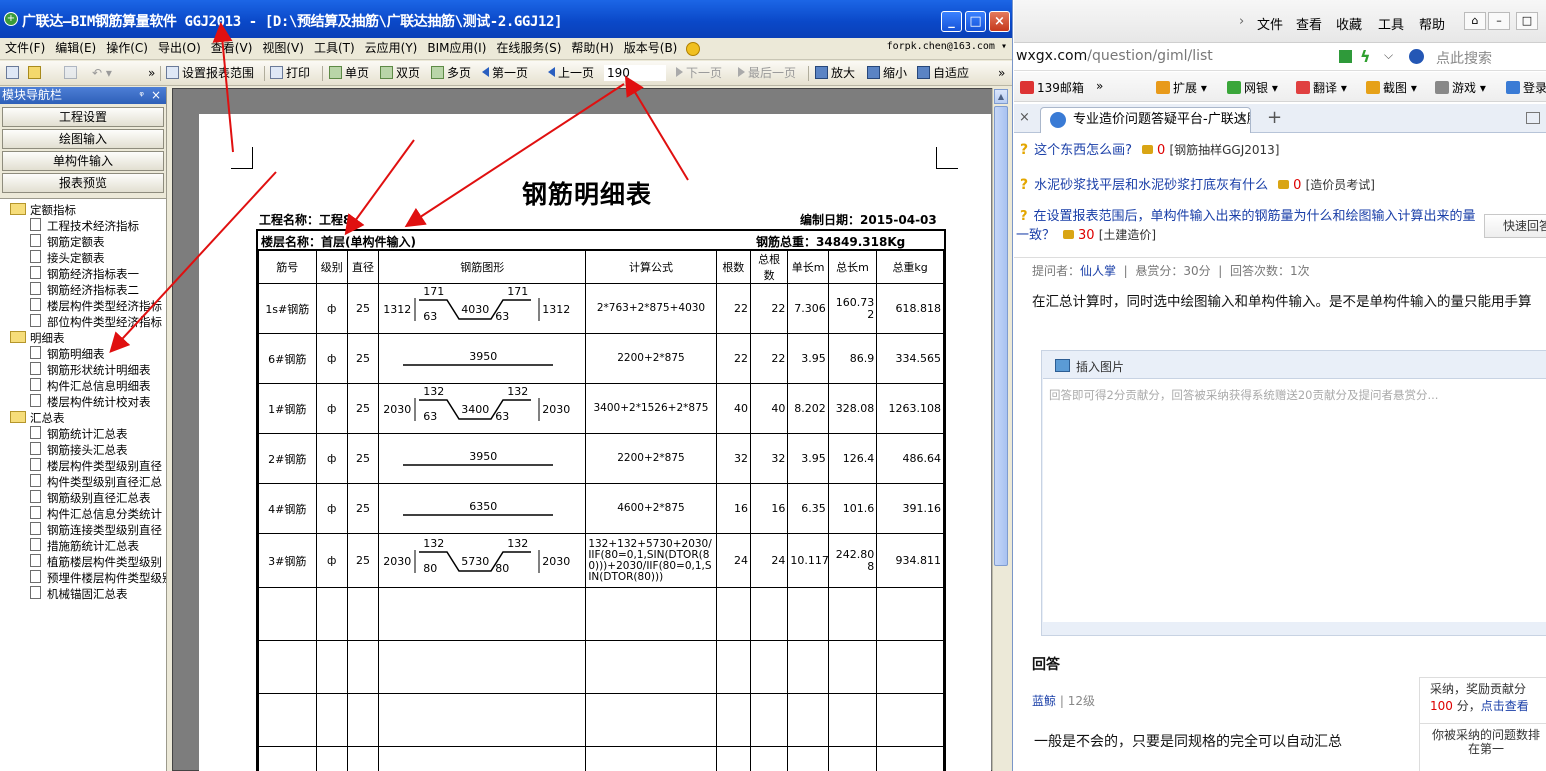  What do you see at coordinates (156, 95) in the screenshot?
I see `nav-close-icon: ×` at bounding box center [156, 95].